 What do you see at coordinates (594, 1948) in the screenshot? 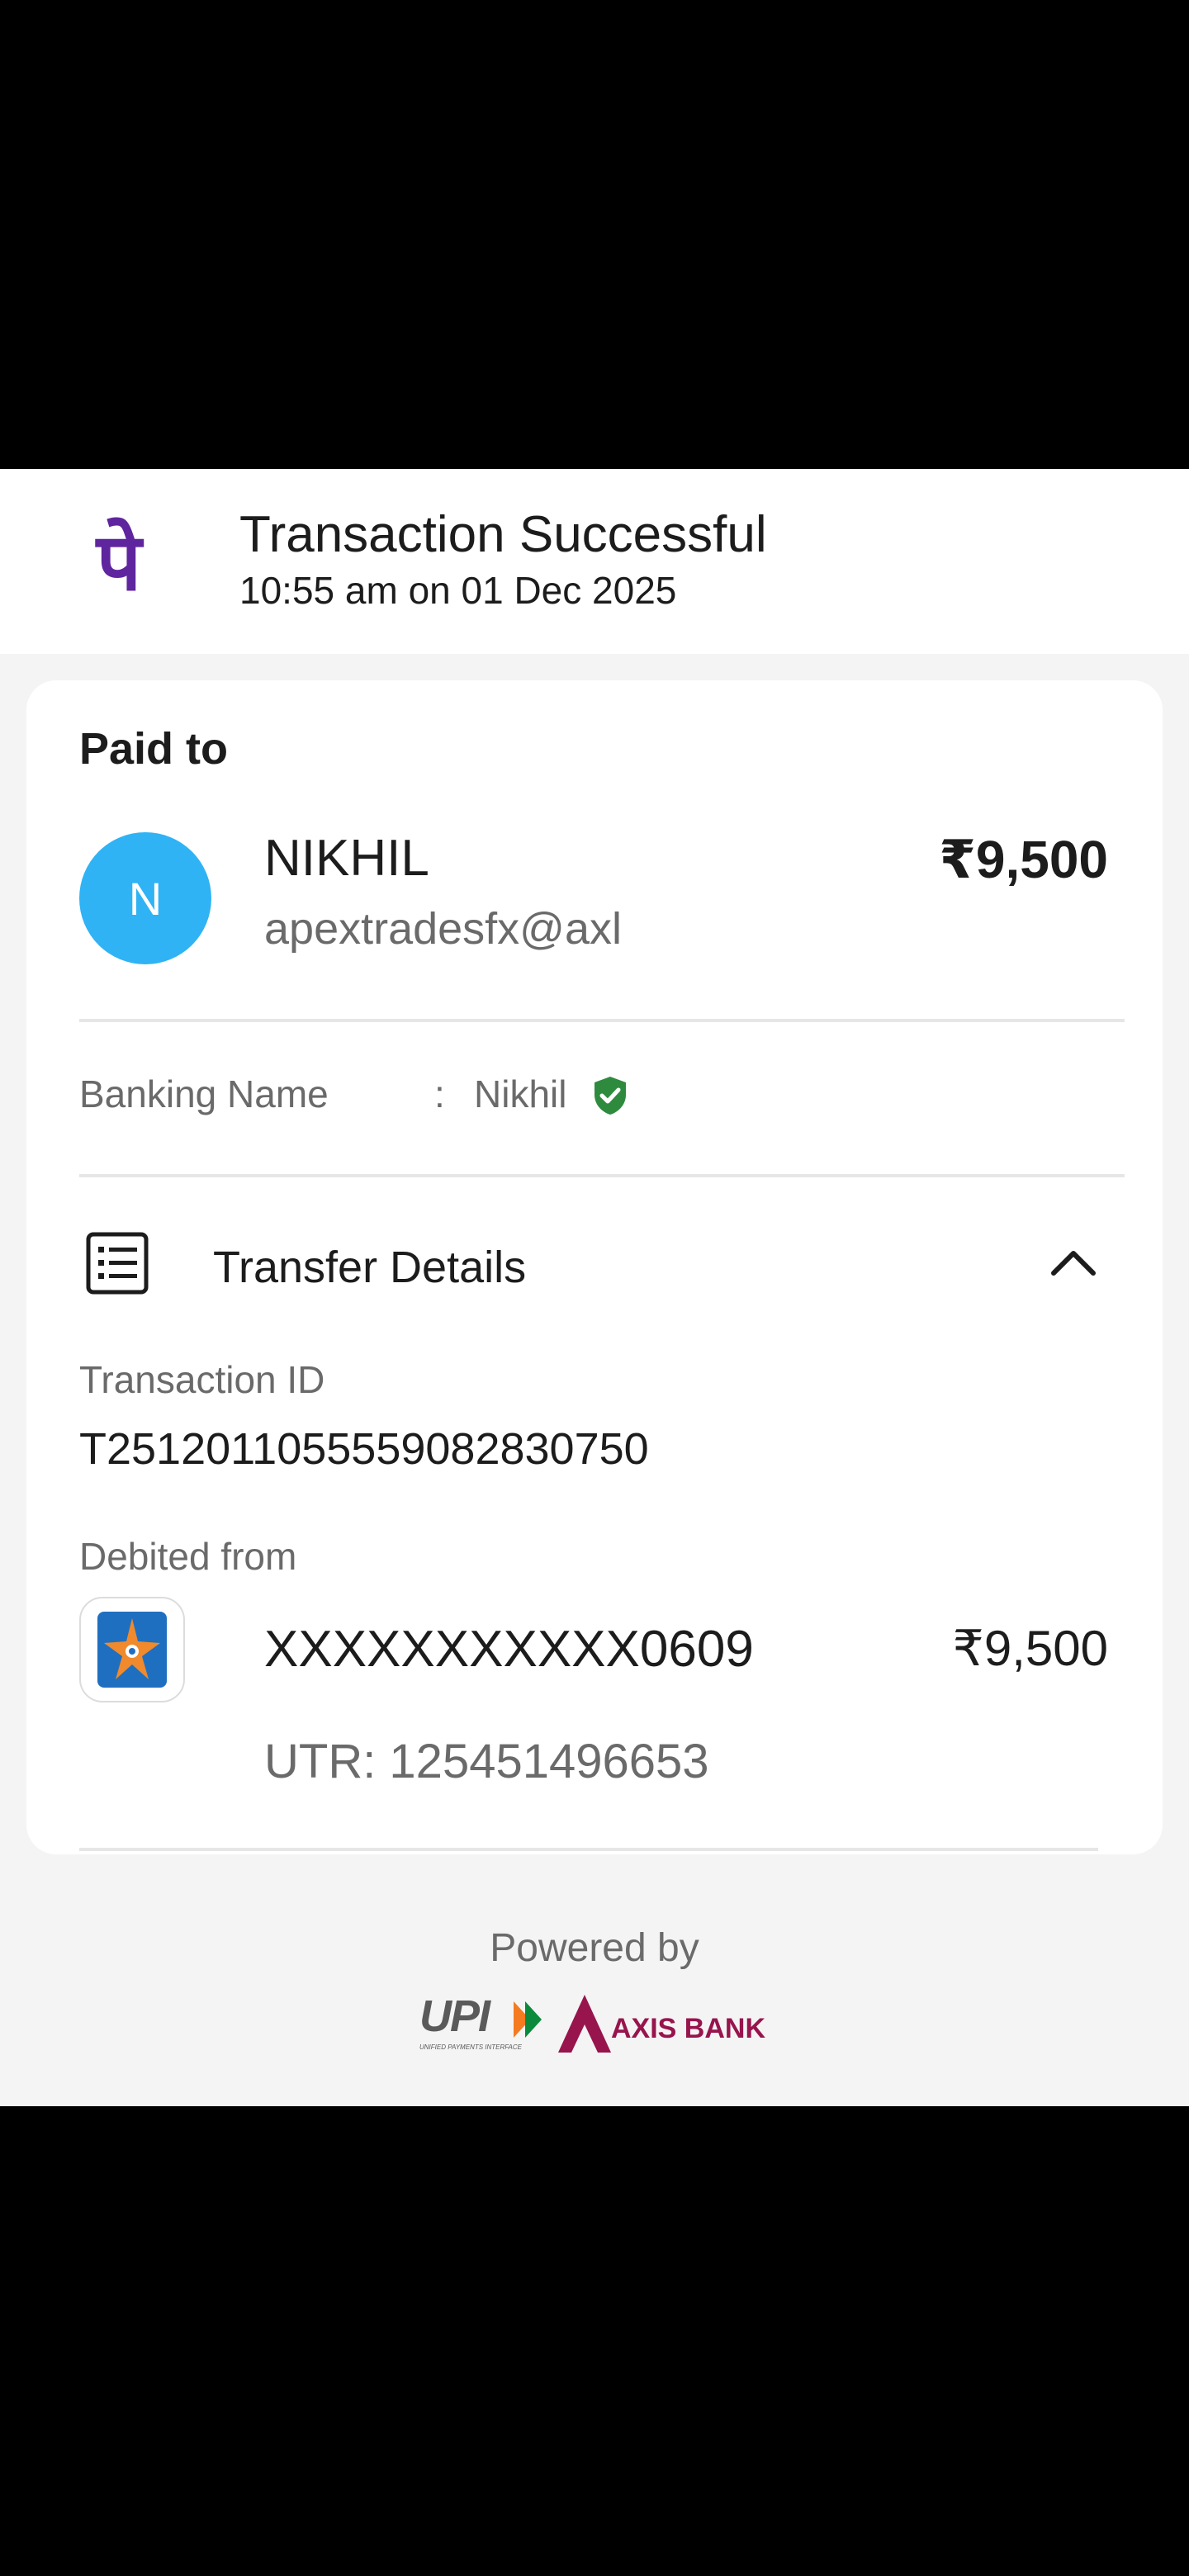
I see `powered-by-label: Powered by` at bounding box center [594, 1948].